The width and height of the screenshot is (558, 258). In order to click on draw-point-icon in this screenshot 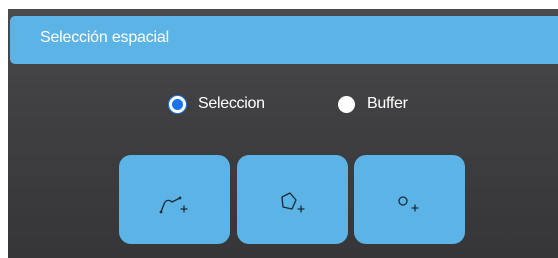, I will do `click(408, 204)`.